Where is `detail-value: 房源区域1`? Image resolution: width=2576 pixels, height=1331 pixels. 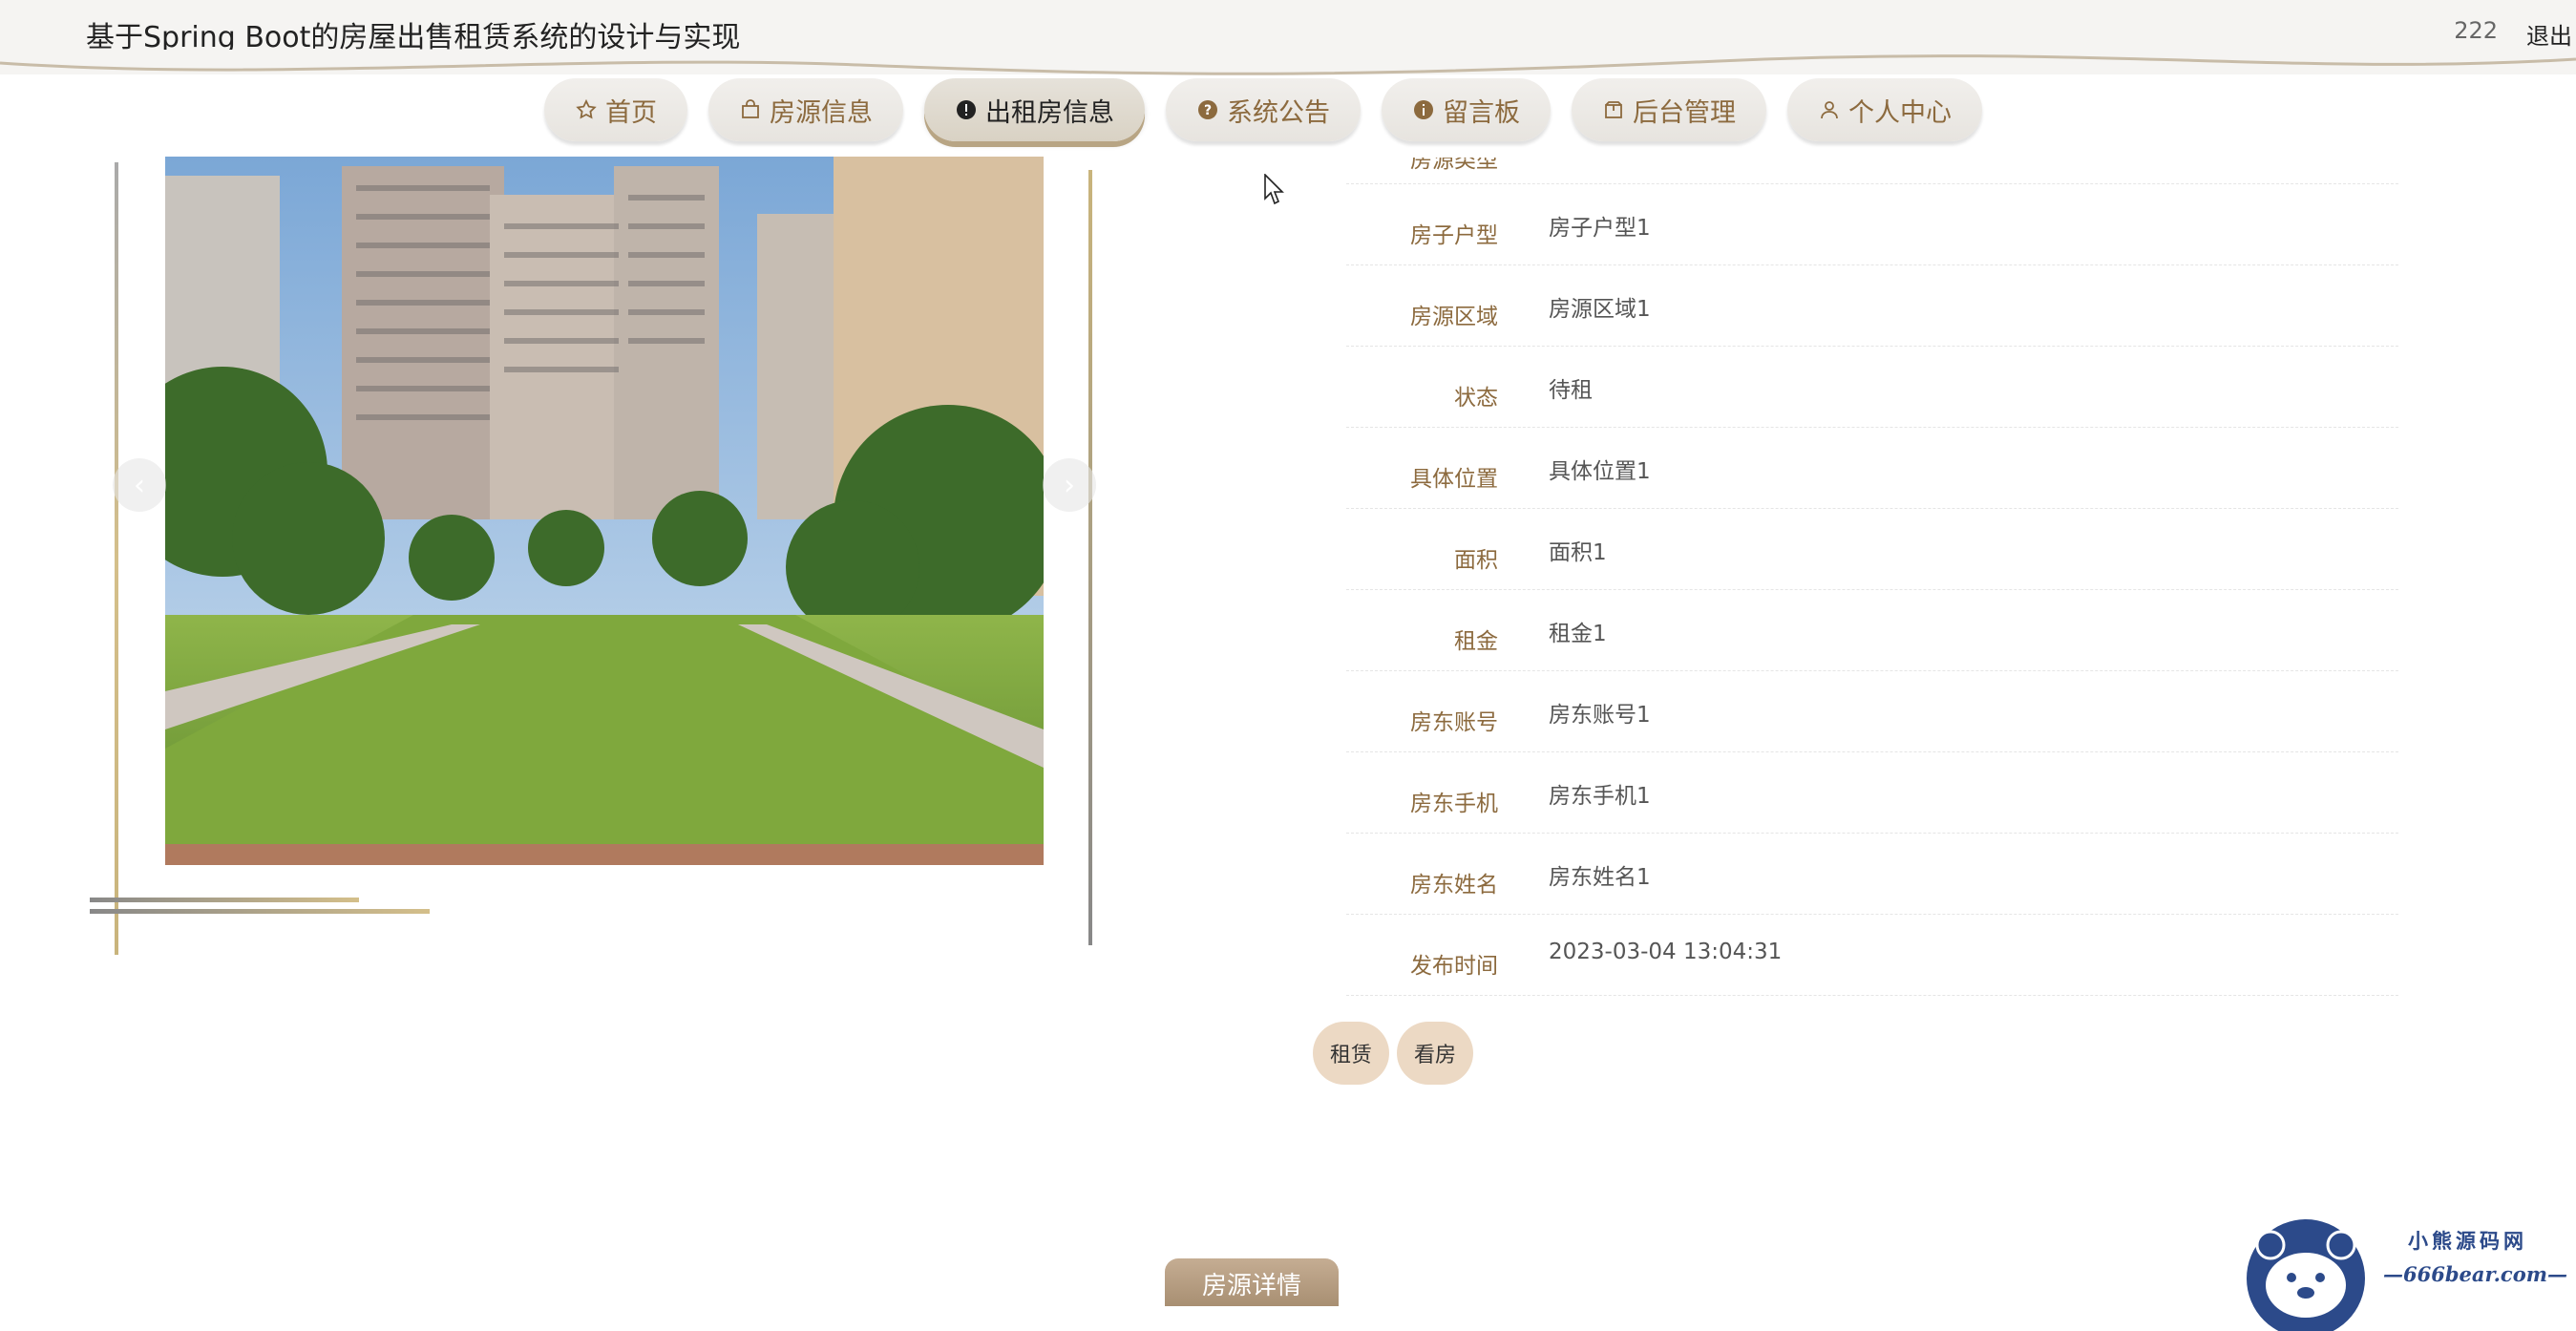 detail-value: 房源区域1 is located at coordinates (1600, 310).